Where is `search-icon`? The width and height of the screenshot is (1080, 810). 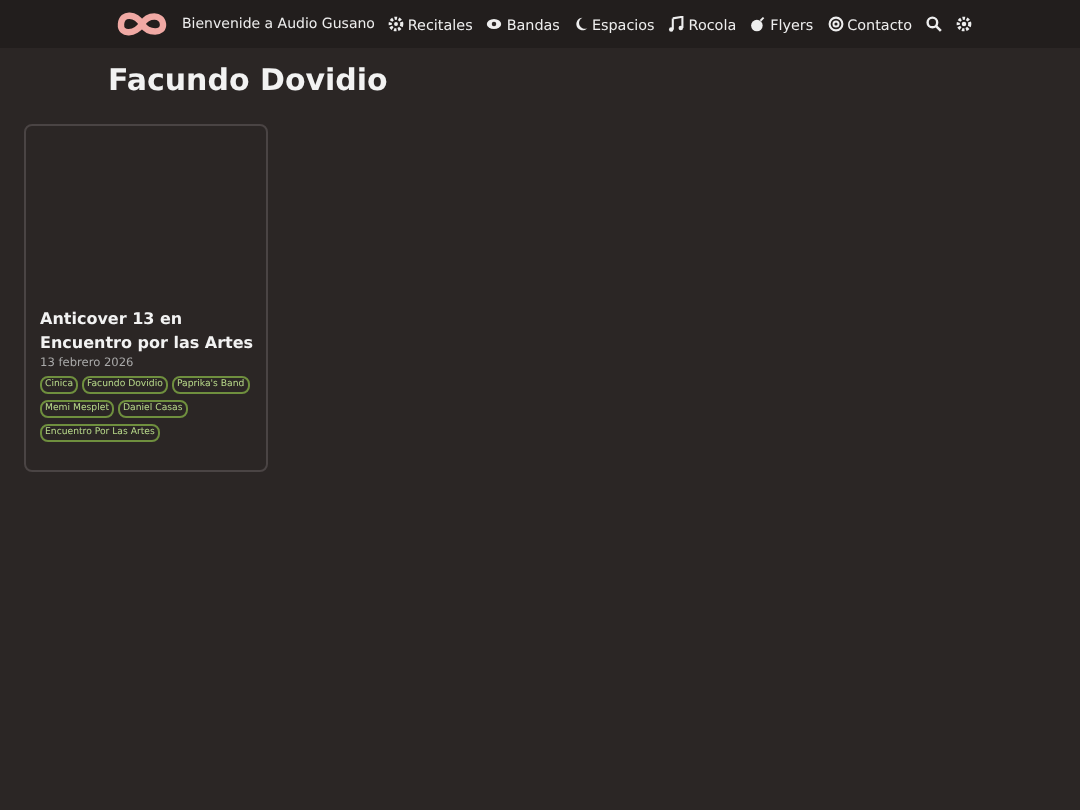
search-icon is located at coordinates (934, 24).